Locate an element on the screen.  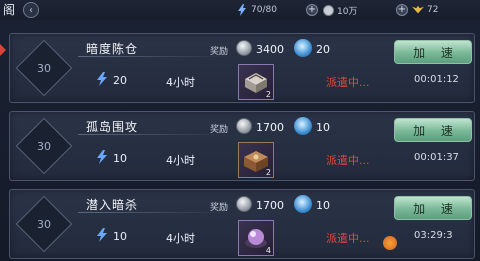
silver-value: 10万 is located at coordinates (347, 11).